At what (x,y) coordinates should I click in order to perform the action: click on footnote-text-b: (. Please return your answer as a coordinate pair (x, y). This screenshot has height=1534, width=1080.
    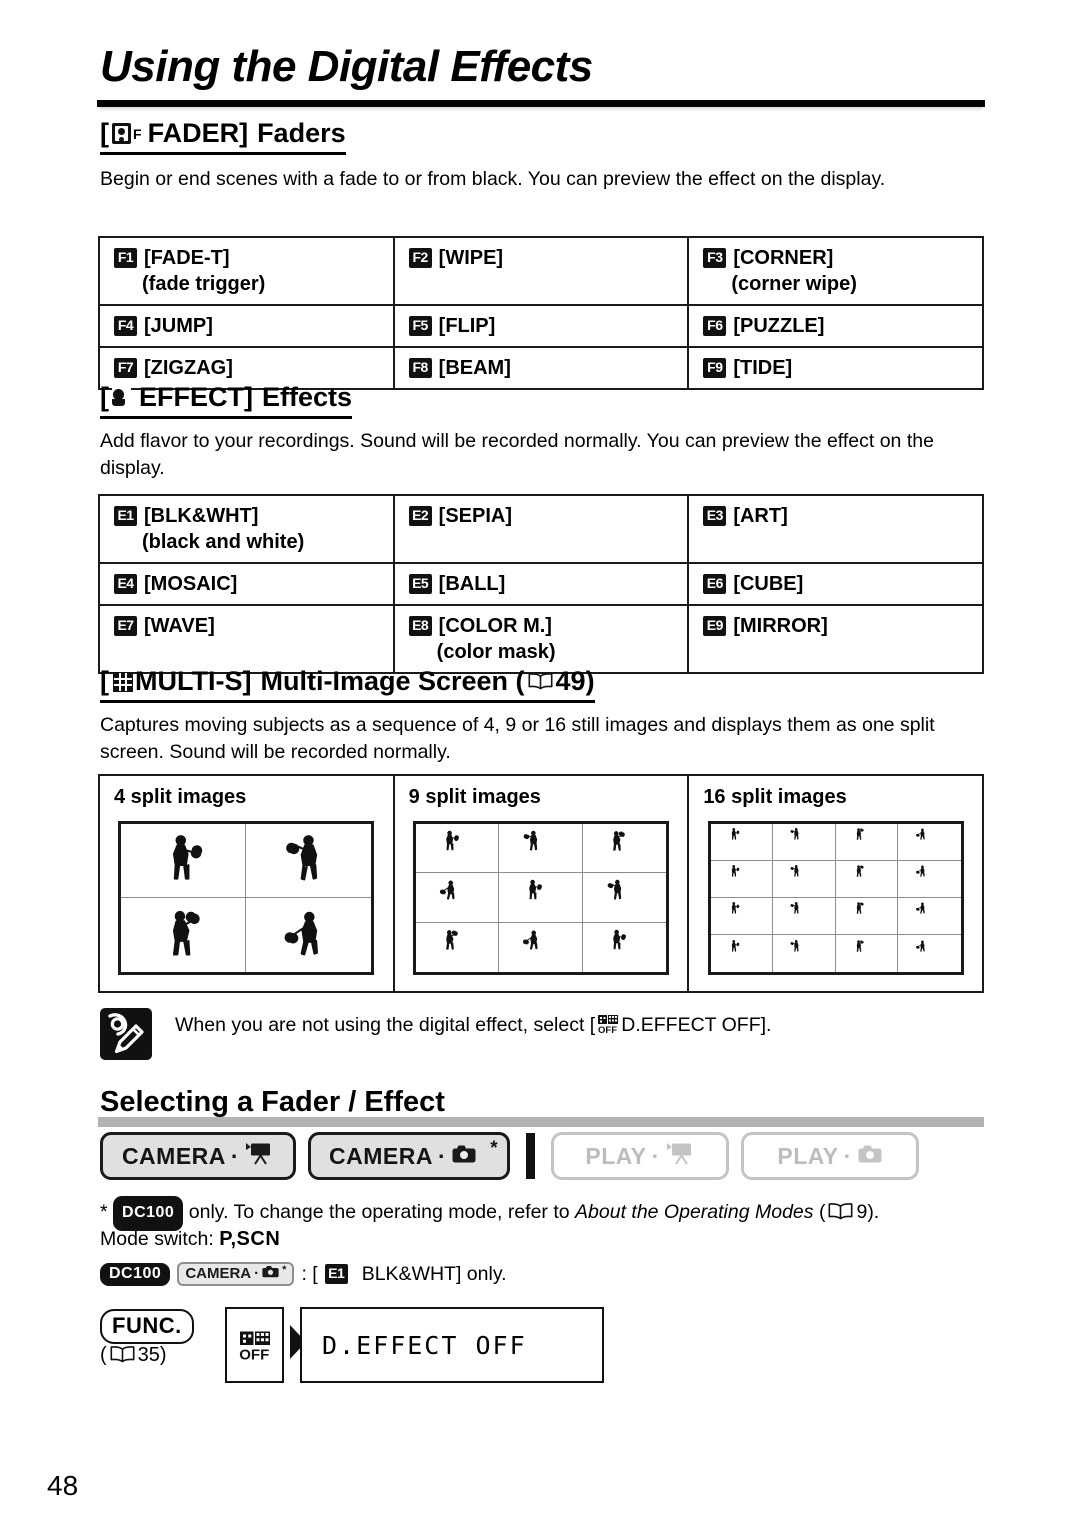
    Looking at the image, I should click on (822, 1212).